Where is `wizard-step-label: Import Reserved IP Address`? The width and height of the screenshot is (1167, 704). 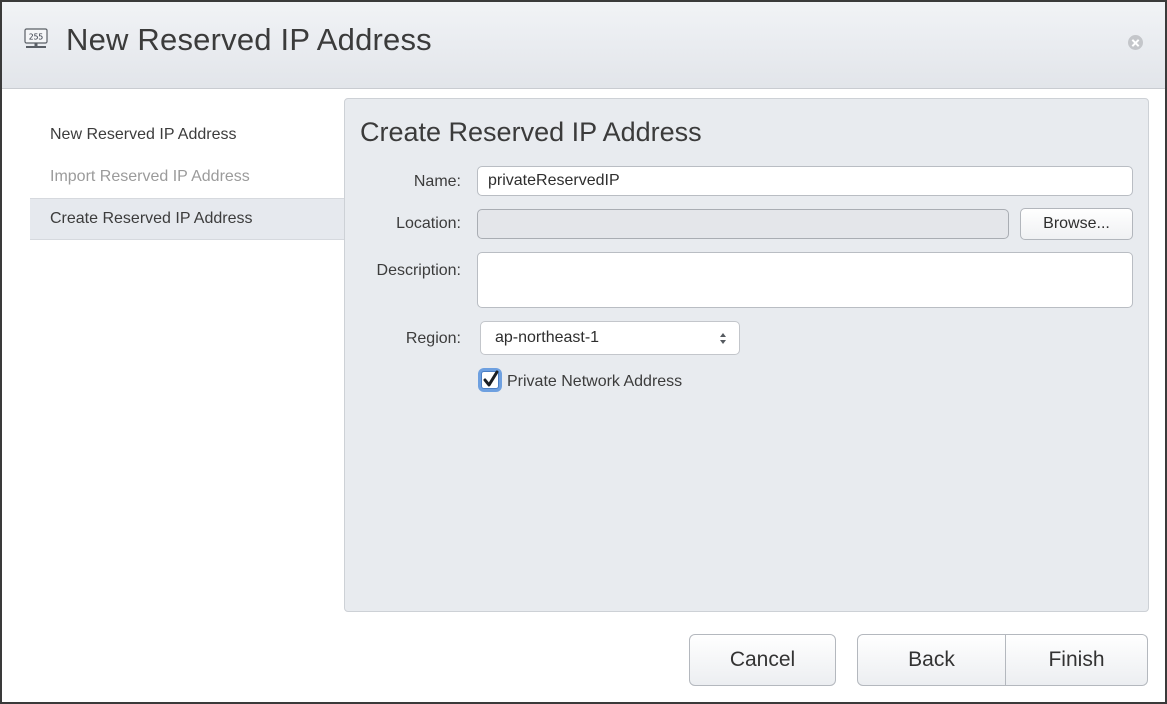
wizard-step-label: Import Reserved IP Address is located at coordinates (150, 176).